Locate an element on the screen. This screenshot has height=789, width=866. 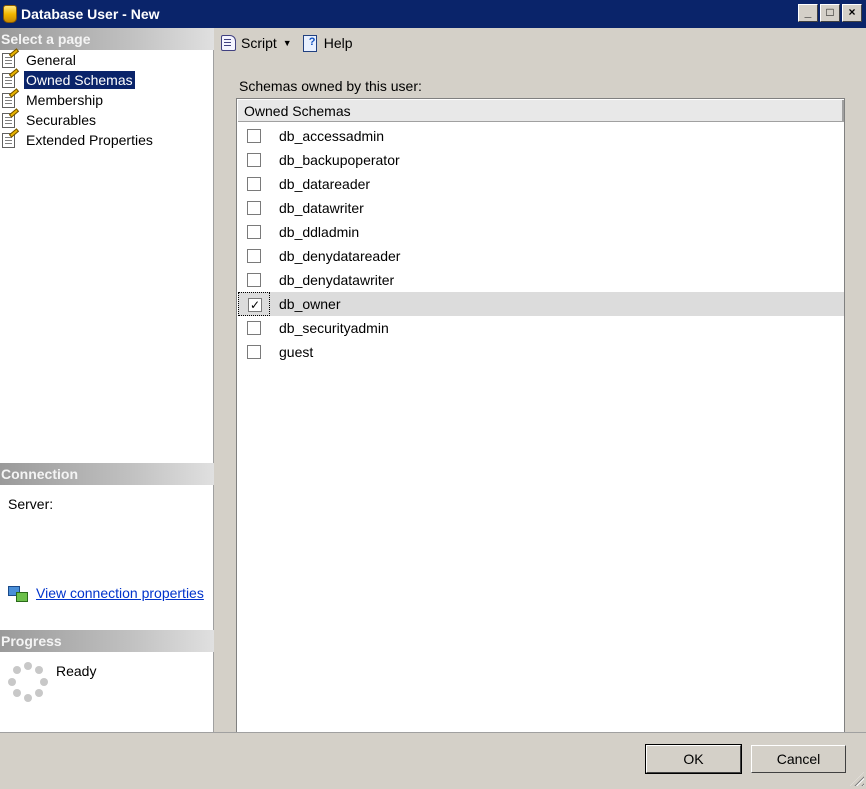
minimize-icon: _ is located at coordinates (808, 12).